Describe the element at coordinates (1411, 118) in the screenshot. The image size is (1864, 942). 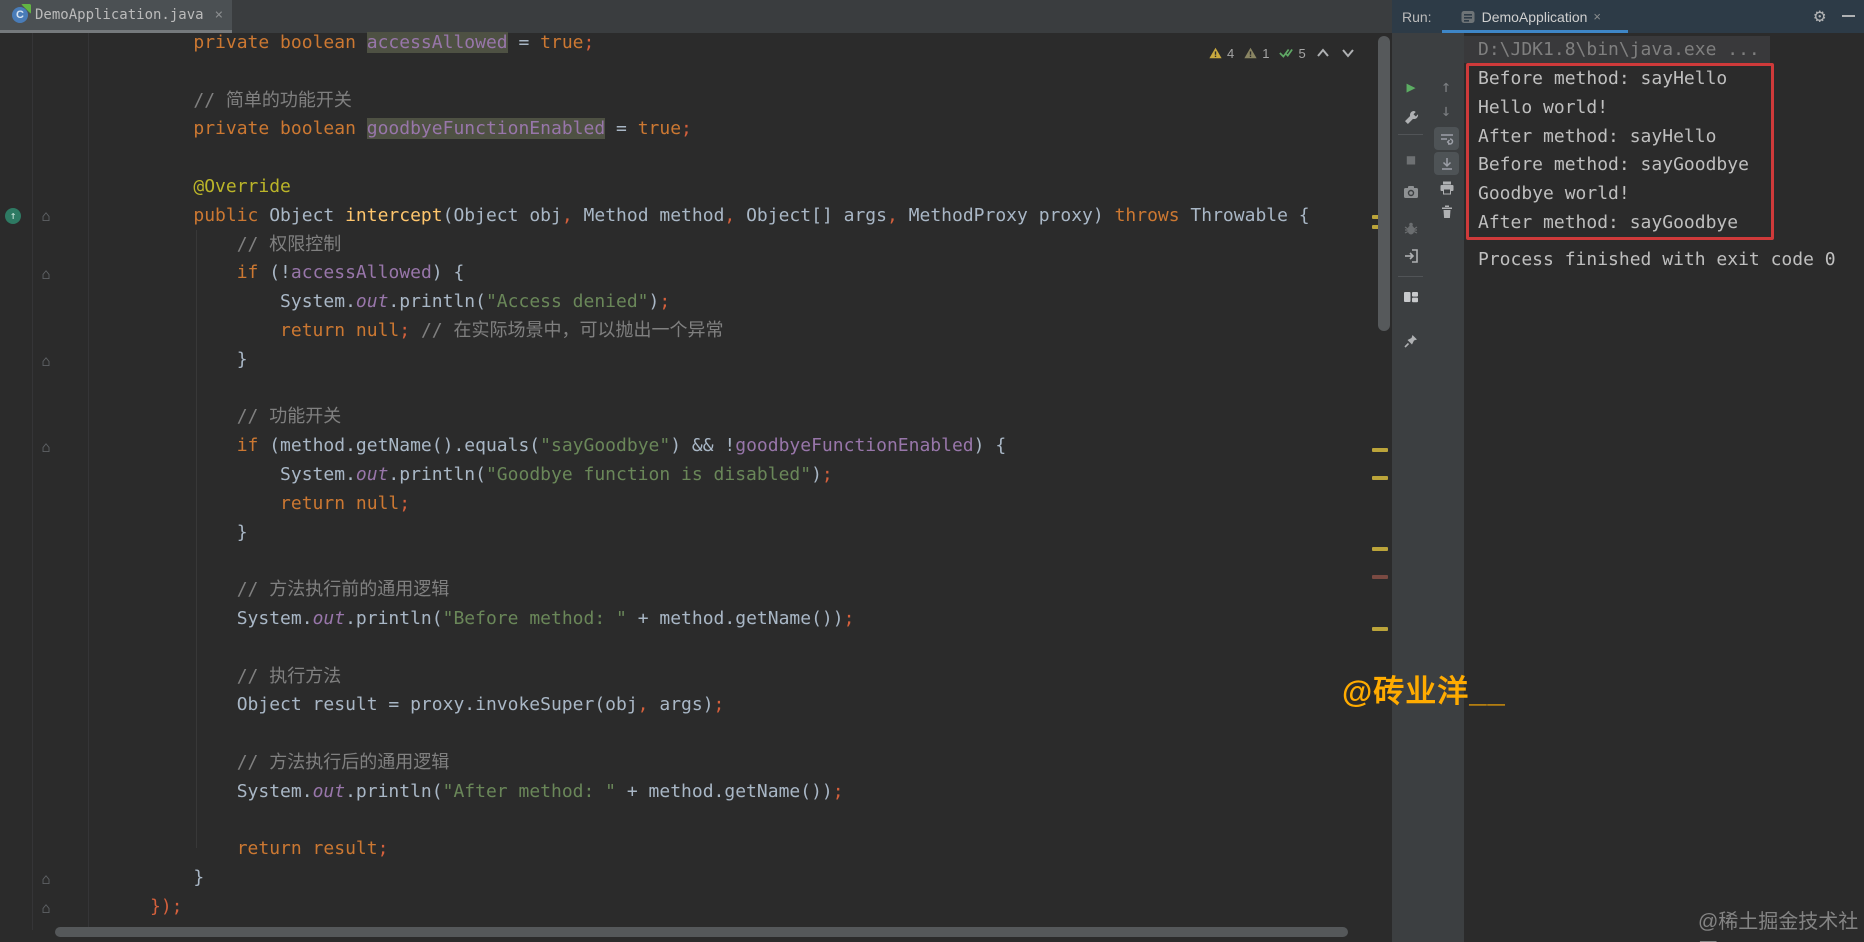
I see `run-settings-button` at that location.